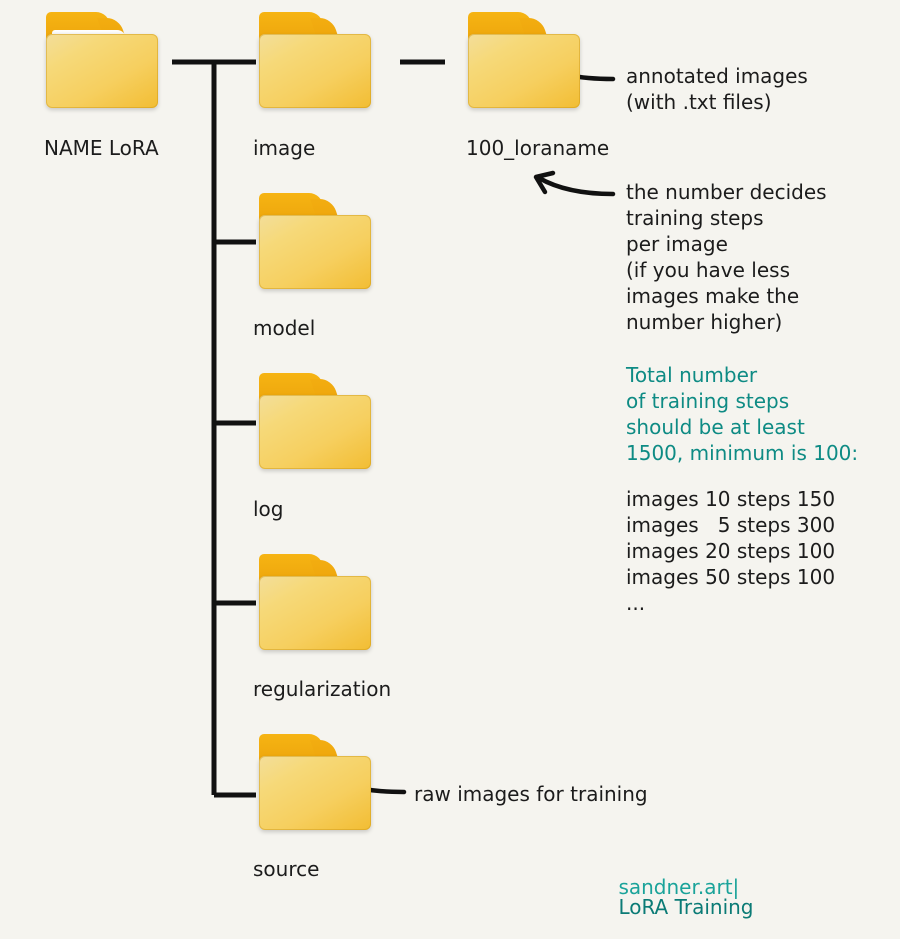 The image size is (900, 939). Describe the element at coordinates (531, 794) in the screenshot. I see `annotation-raw-images: raw images for training` at that location.